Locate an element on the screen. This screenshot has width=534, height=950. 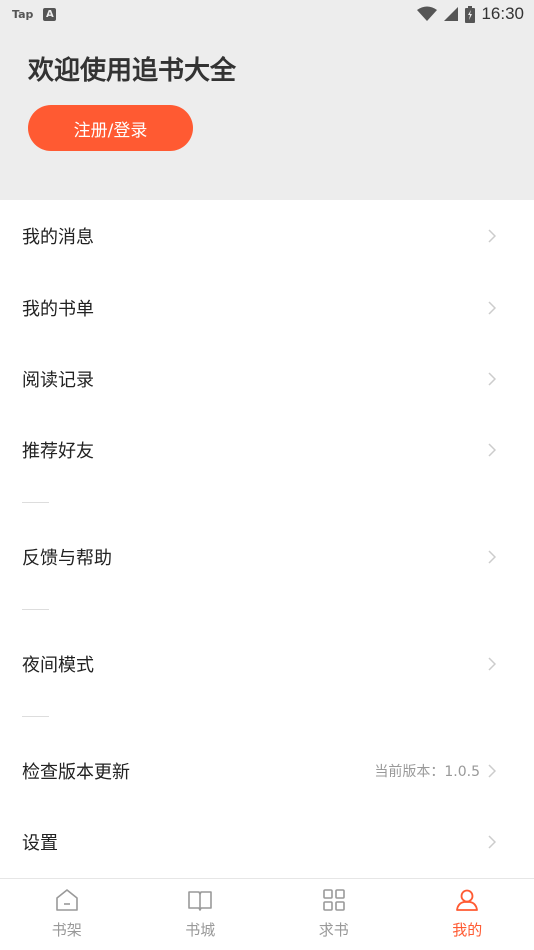
menu-item-label: 夜间模式 is located at coordinates (58, 665).